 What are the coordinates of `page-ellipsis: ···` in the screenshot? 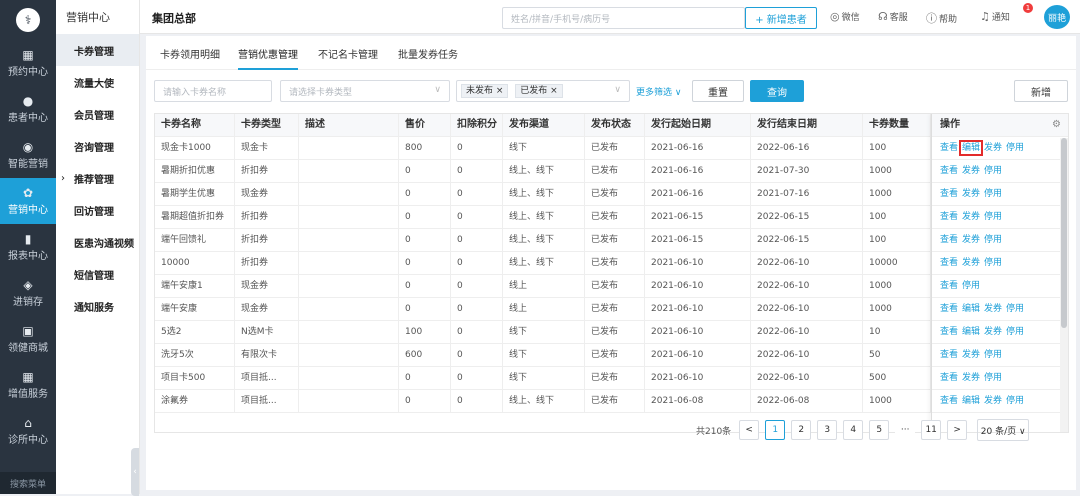 It's located at (905, 430).